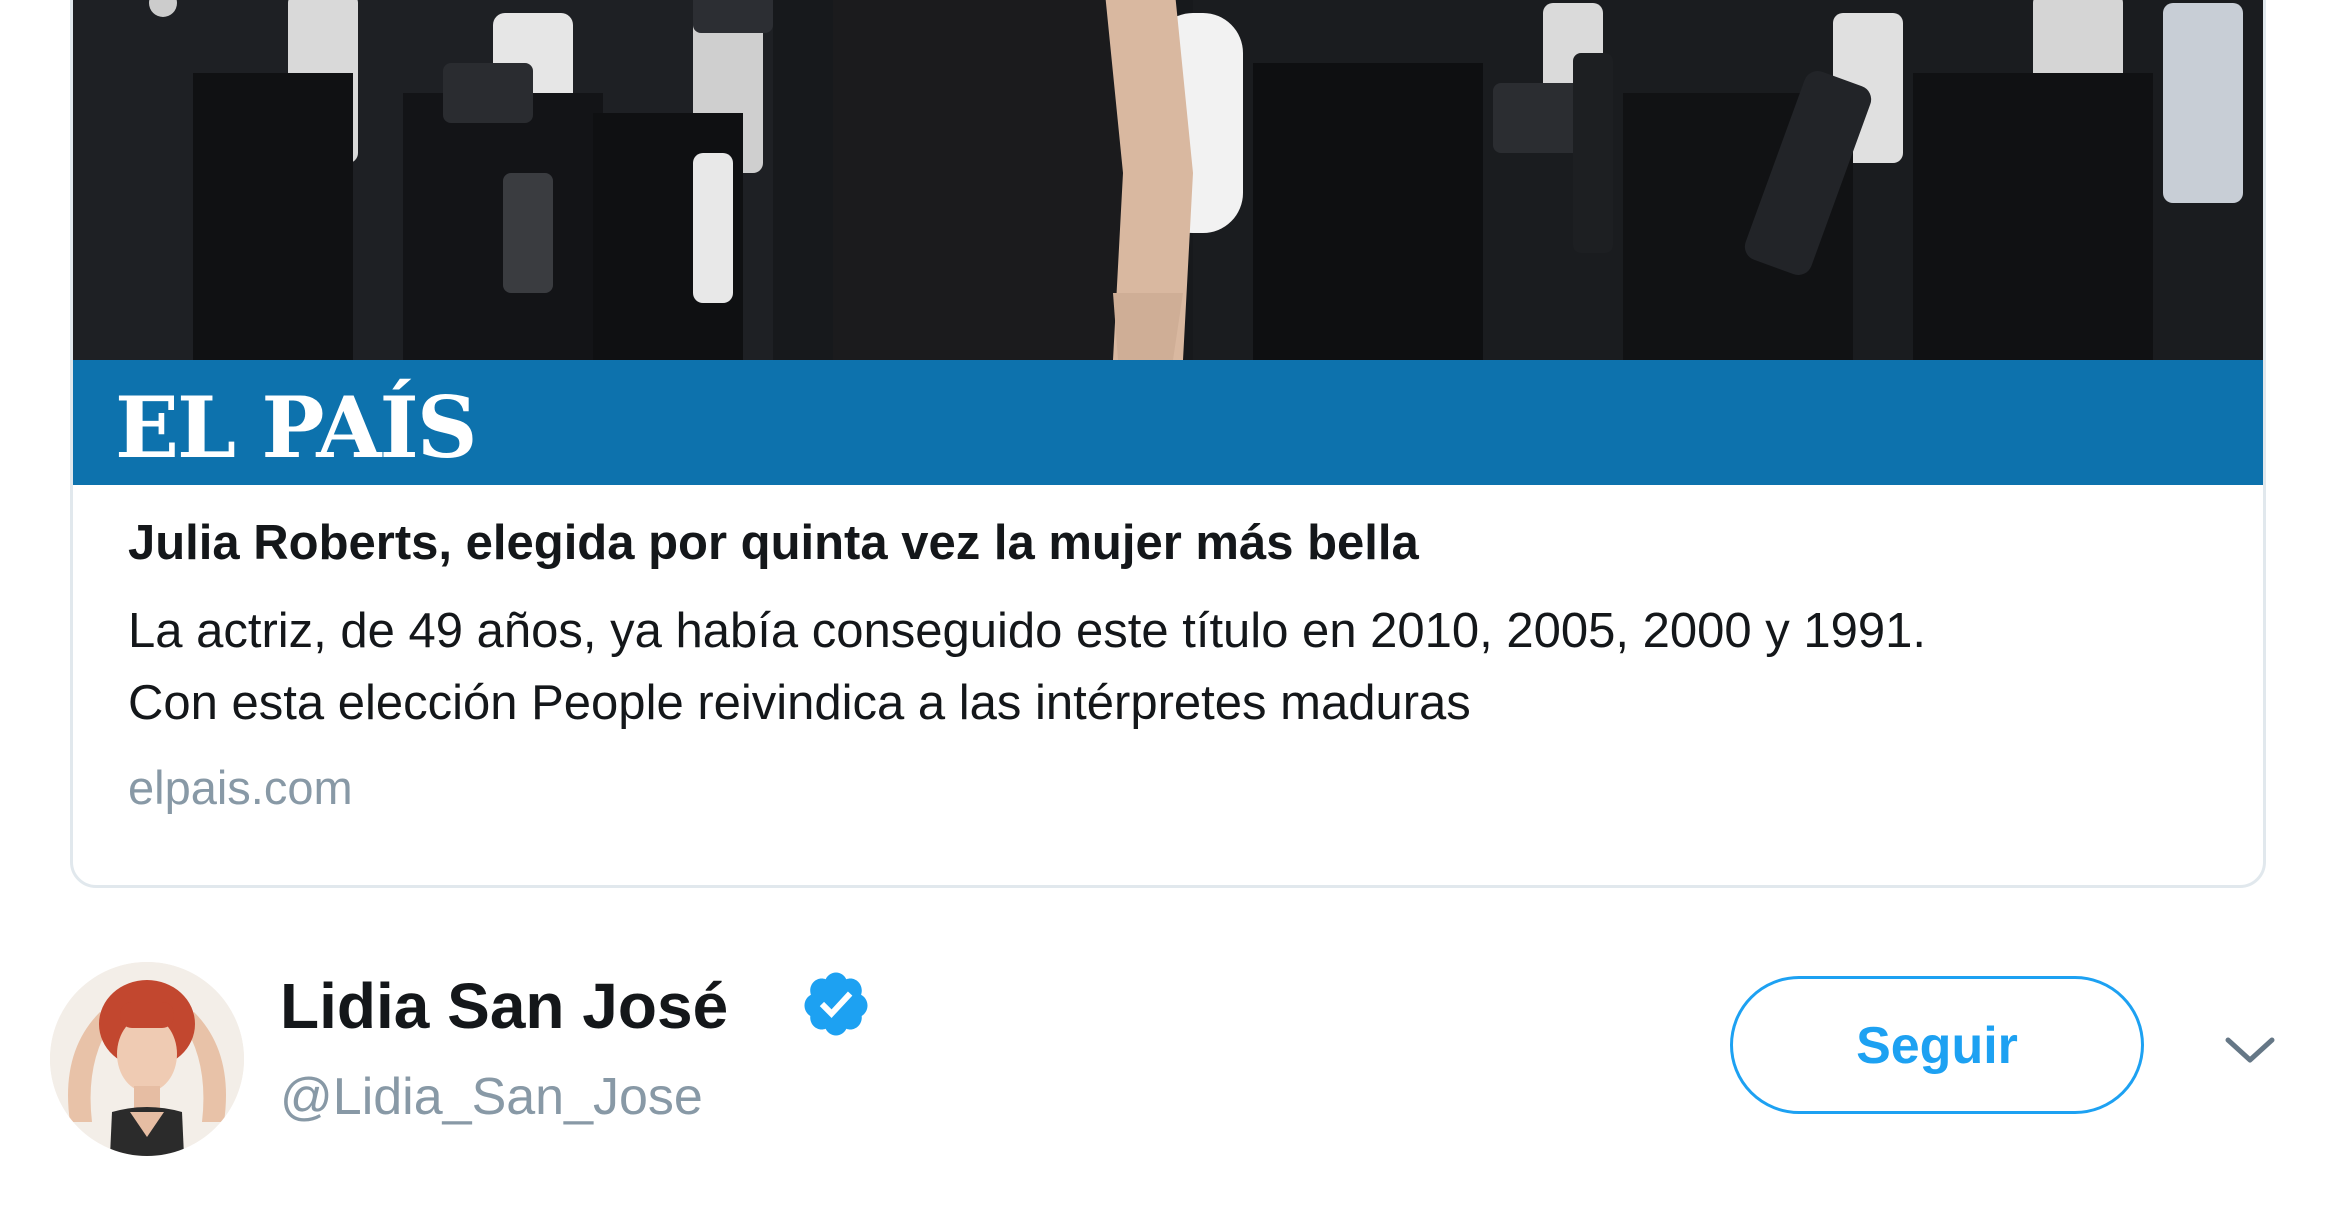 The image size is (2350, 1230). Describe the element at coordinates (240, 788) in the screenshot. I see `article-domain: elpais.com` at that location.